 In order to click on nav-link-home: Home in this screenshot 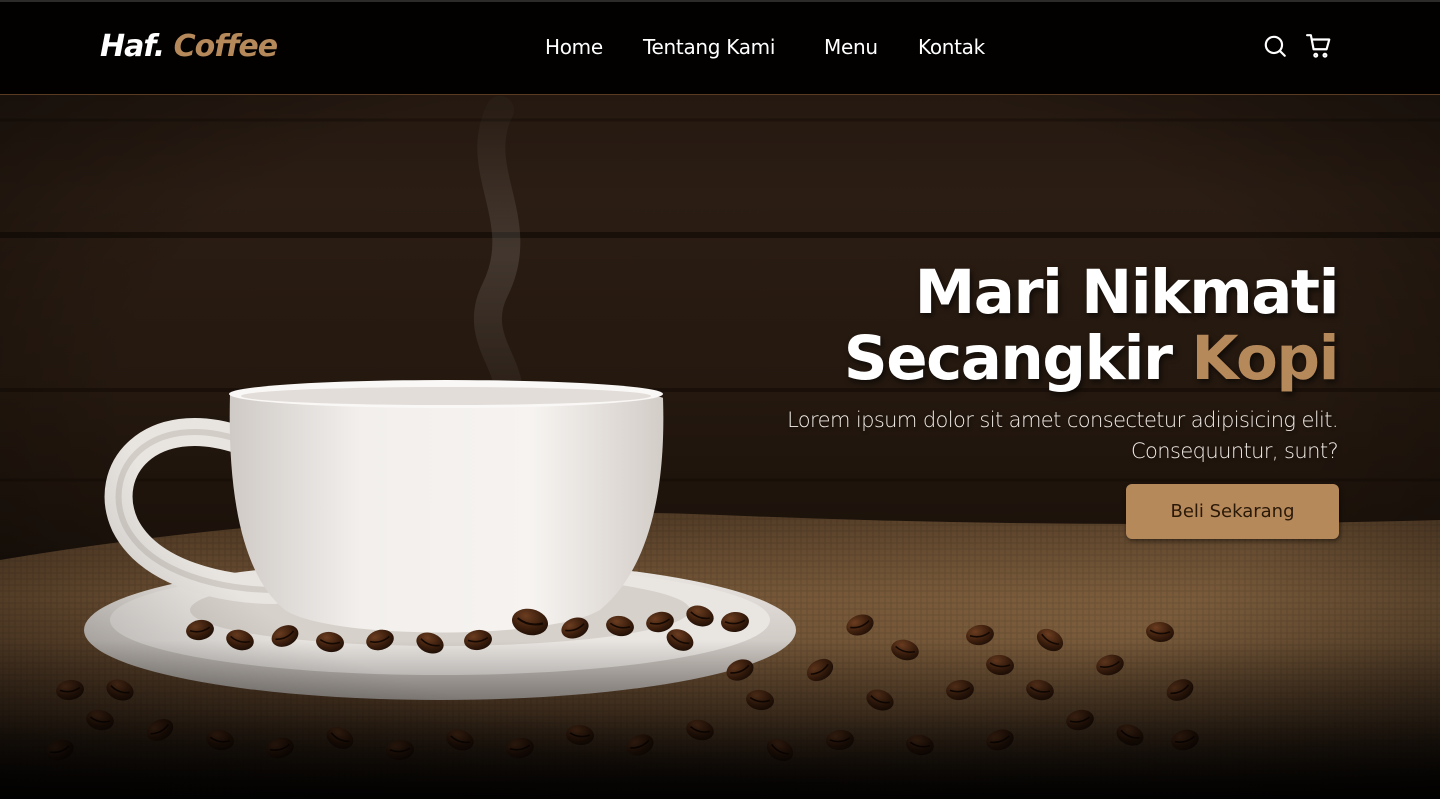, I will do `click(574, 47)`.